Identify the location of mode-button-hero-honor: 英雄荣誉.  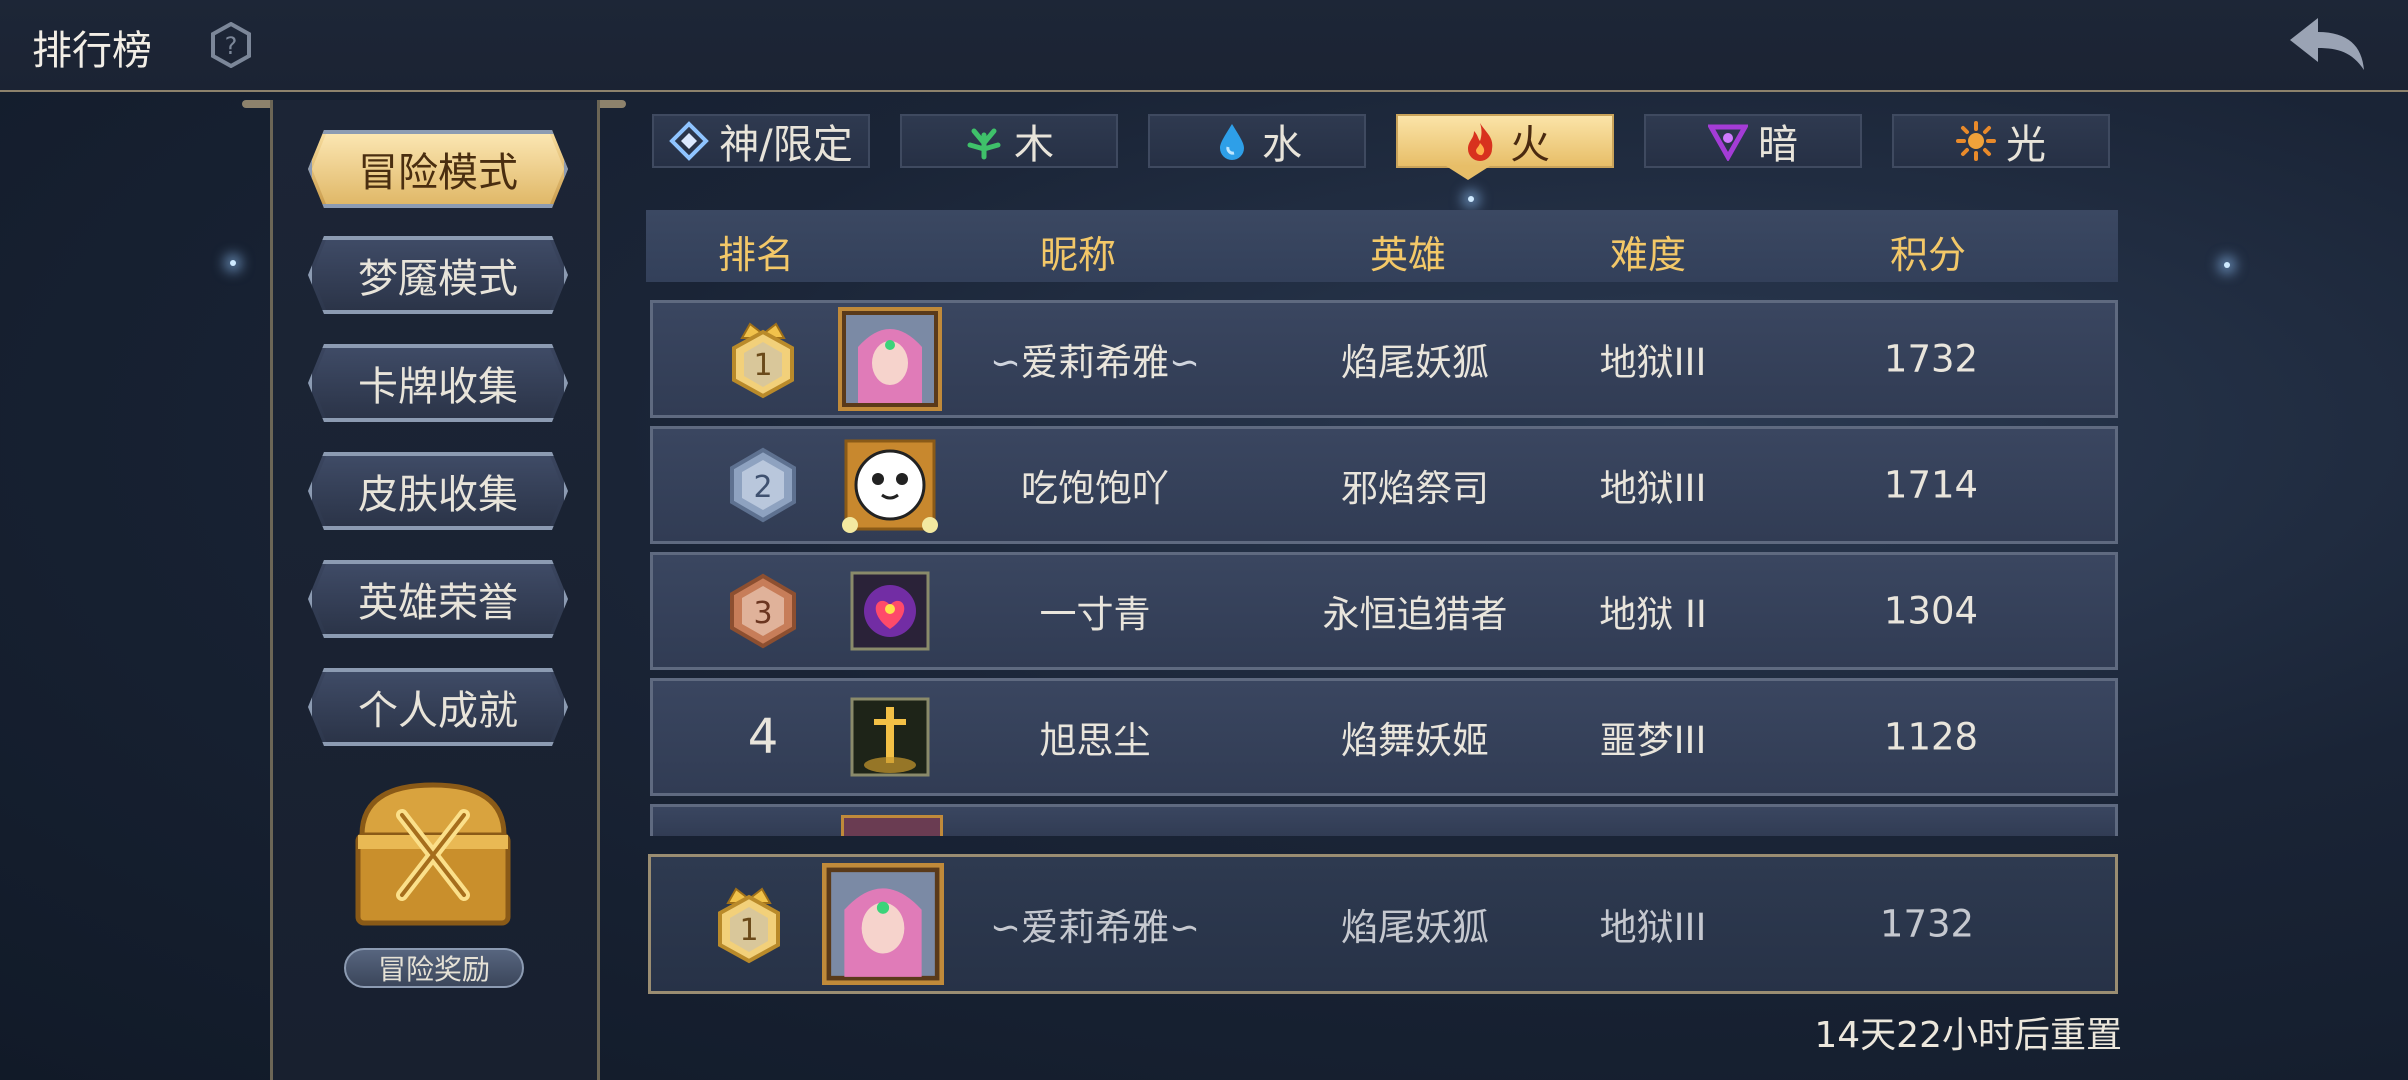
(438, 599).